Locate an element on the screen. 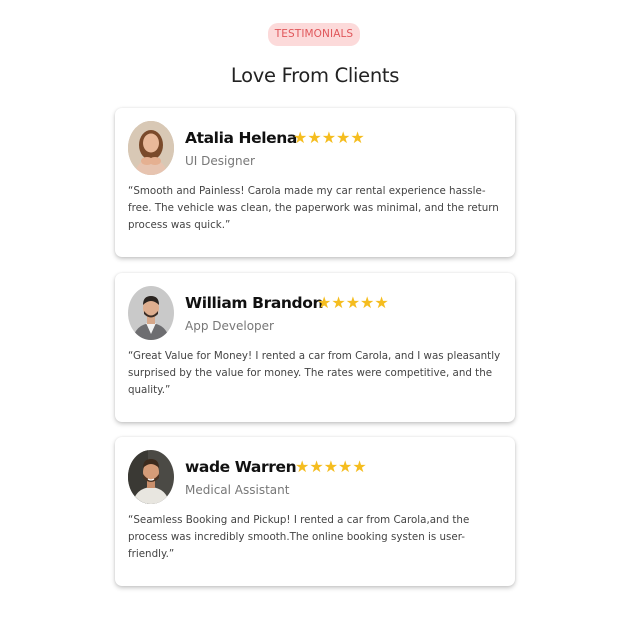 Image resolution: width=633 pixels, height=619 pixels. client-name: Atalia Helena is located at coordinates (241, 138).